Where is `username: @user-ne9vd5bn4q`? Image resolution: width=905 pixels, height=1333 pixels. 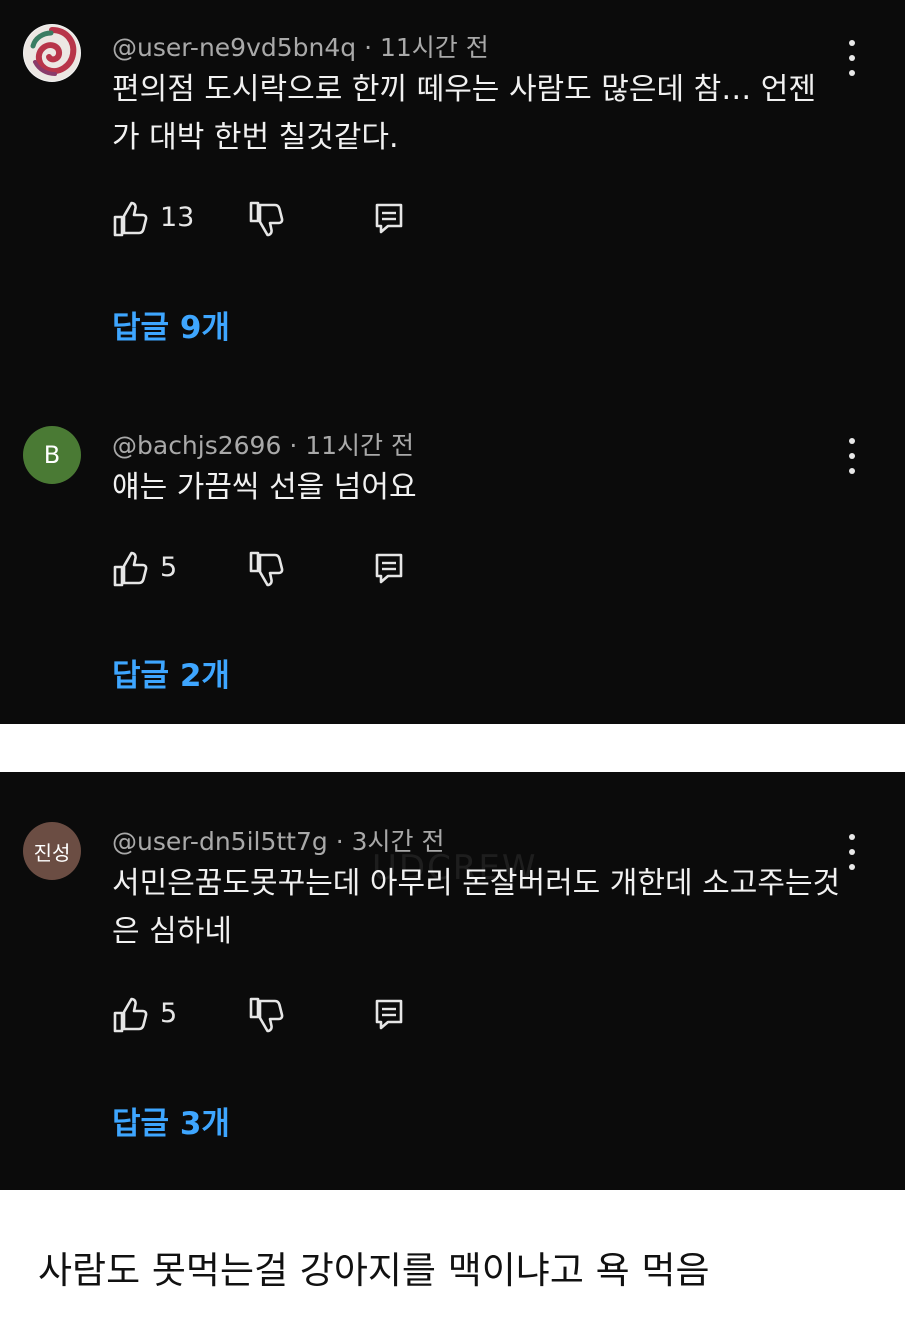
username: @user-ne9vd5bn4q is located at coordinates (234, 47).